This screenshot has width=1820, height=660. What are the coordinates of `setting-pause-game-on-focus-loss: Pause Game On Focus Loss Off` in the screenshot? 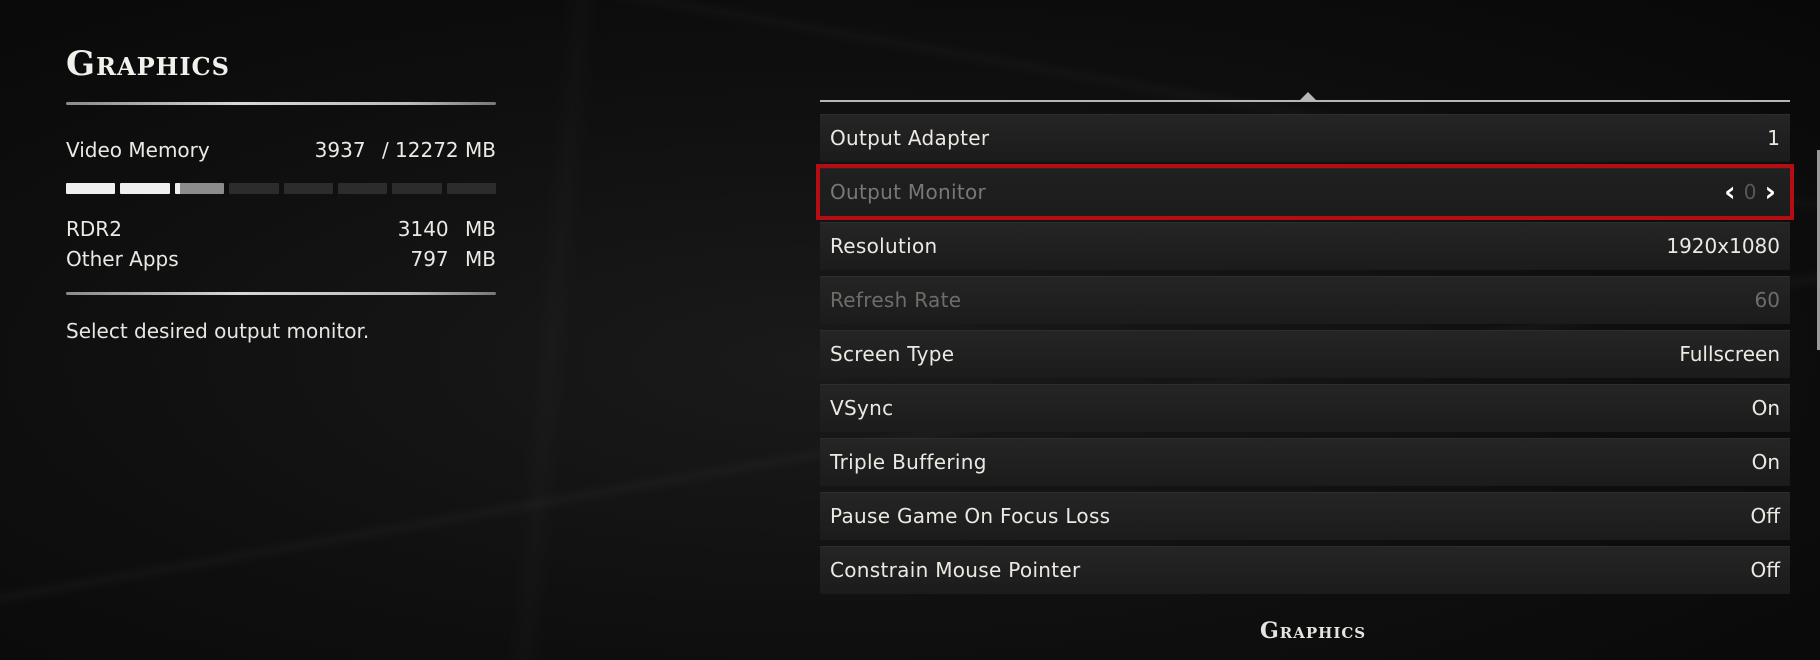 It's located at (1305, 516).